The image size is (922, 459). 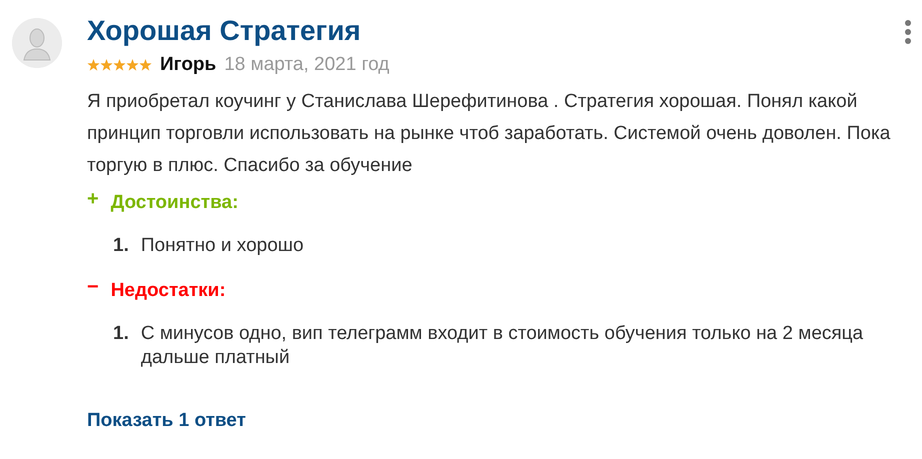 I want to click on minus-sign: −, so click(x=93, y=287).